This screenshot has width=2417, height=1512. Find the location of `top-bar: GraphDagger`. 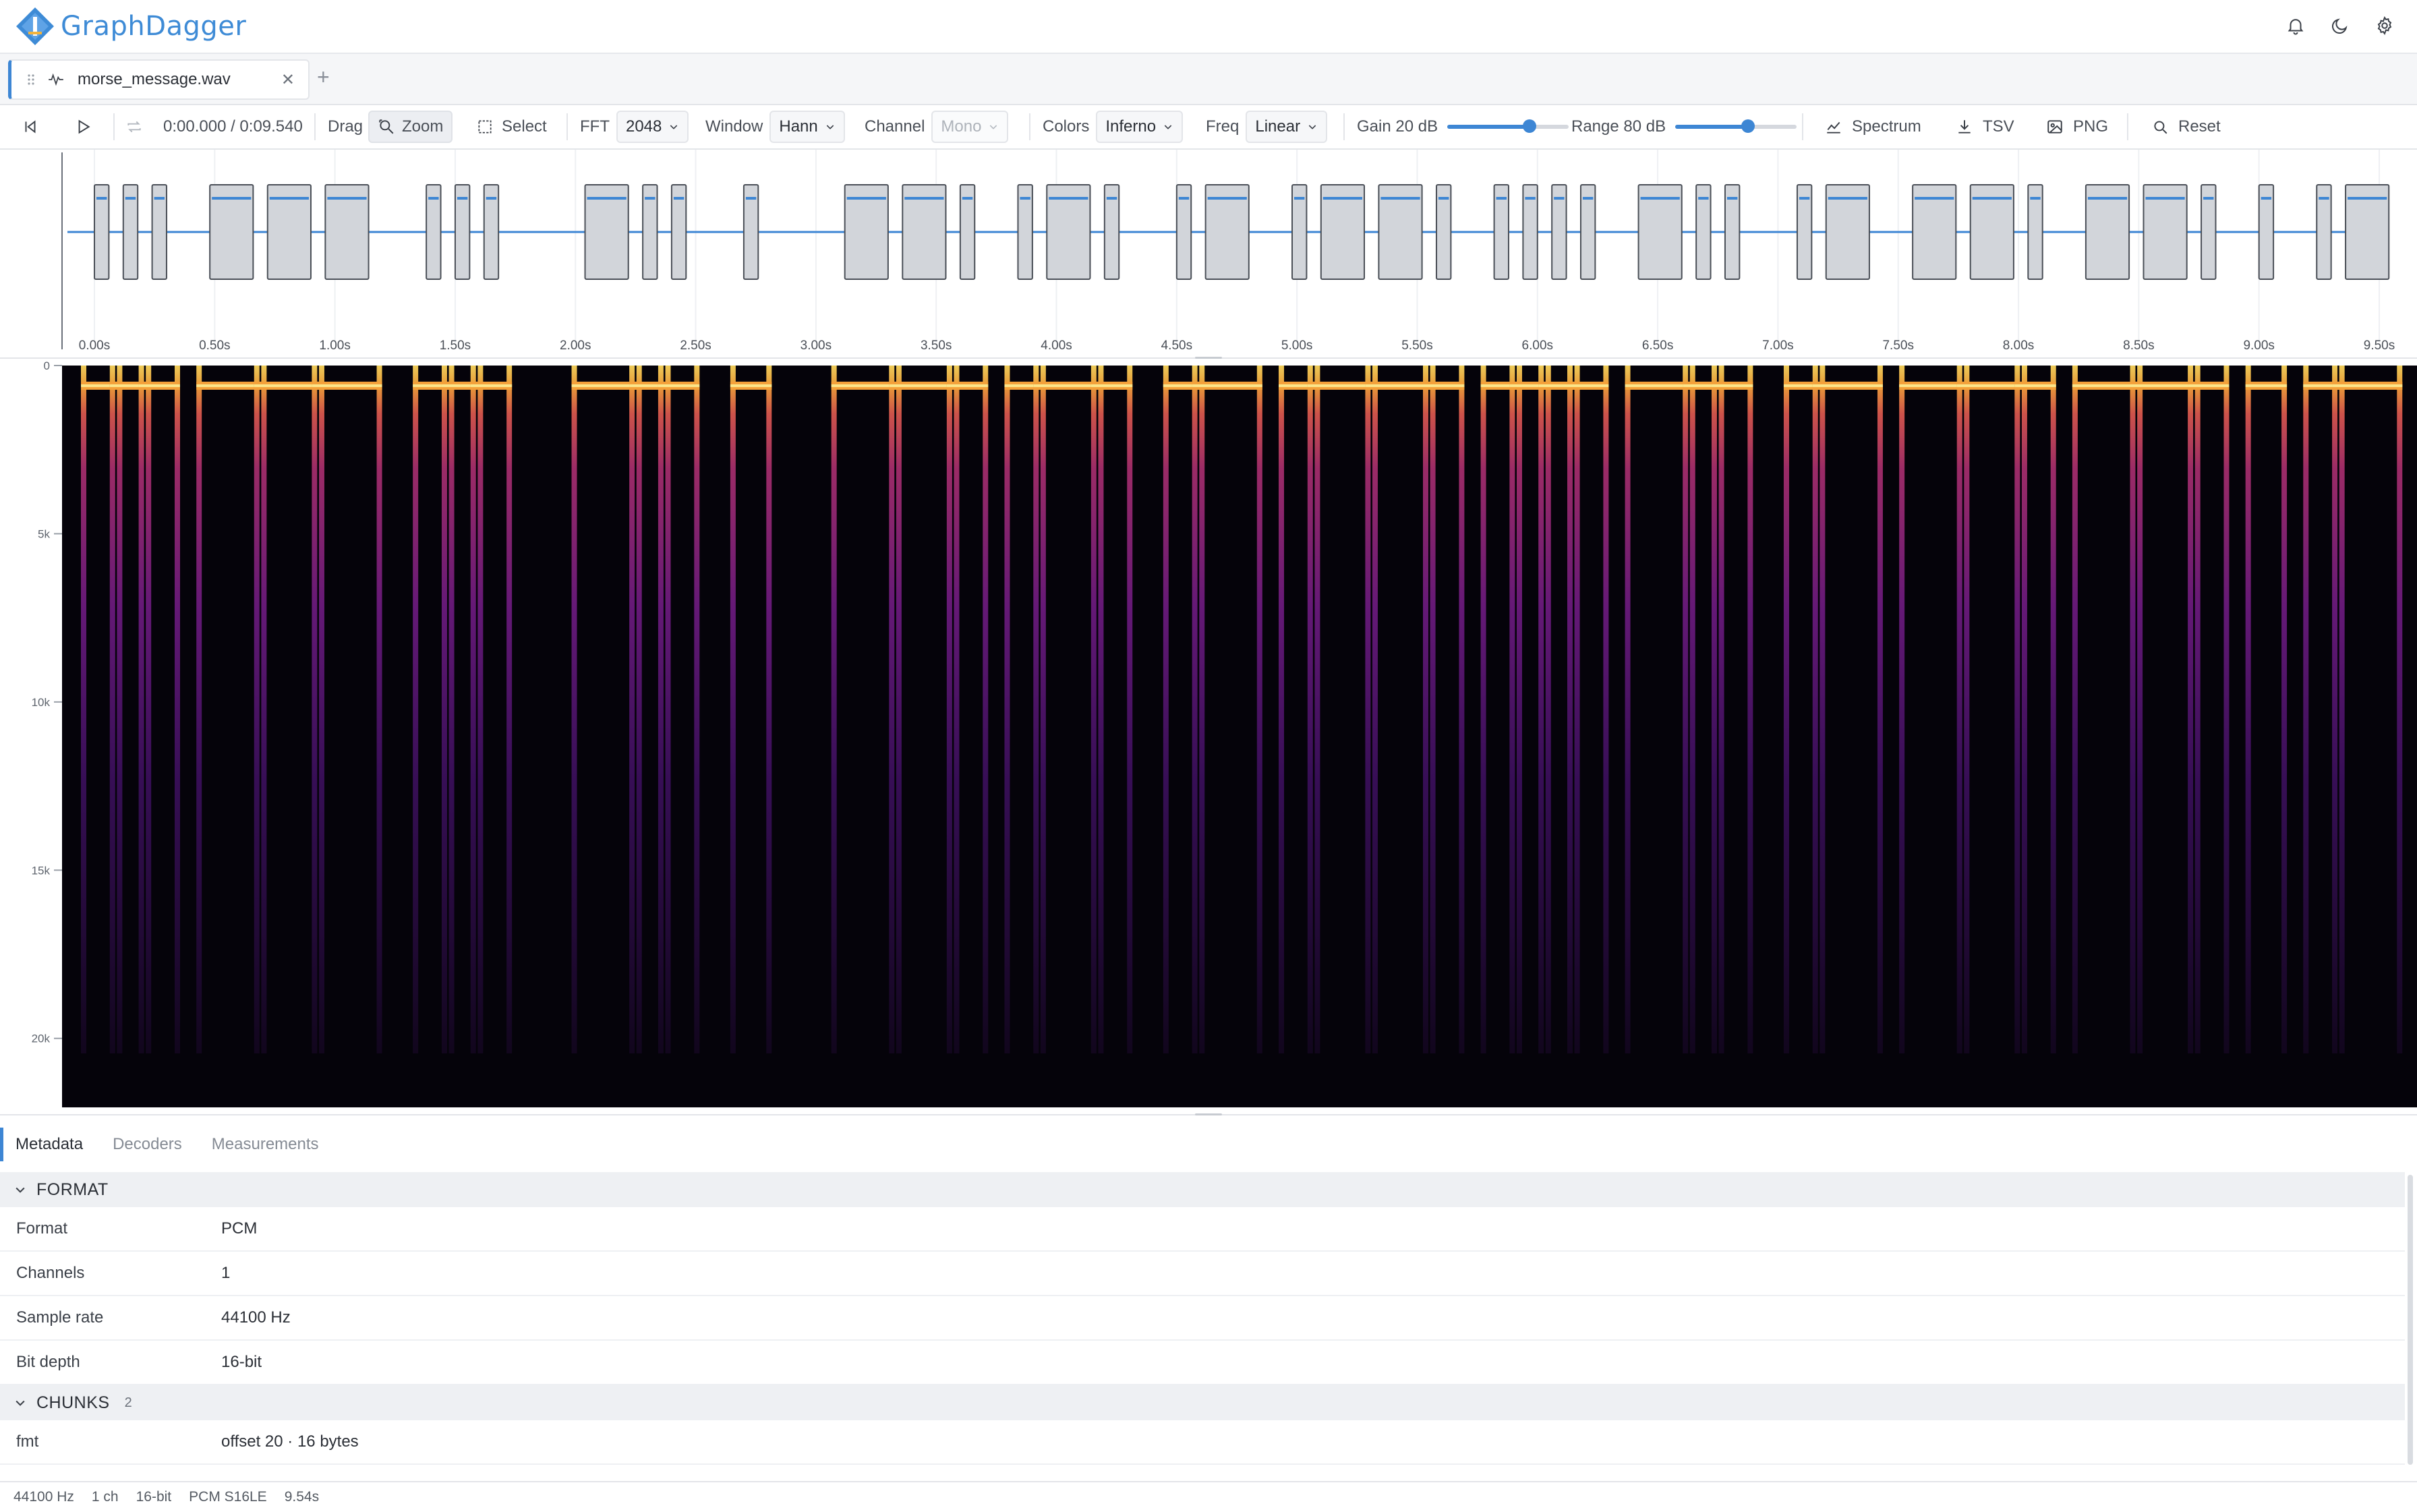

top-bar: GraphDagger is located at coordinates (1208, 27).